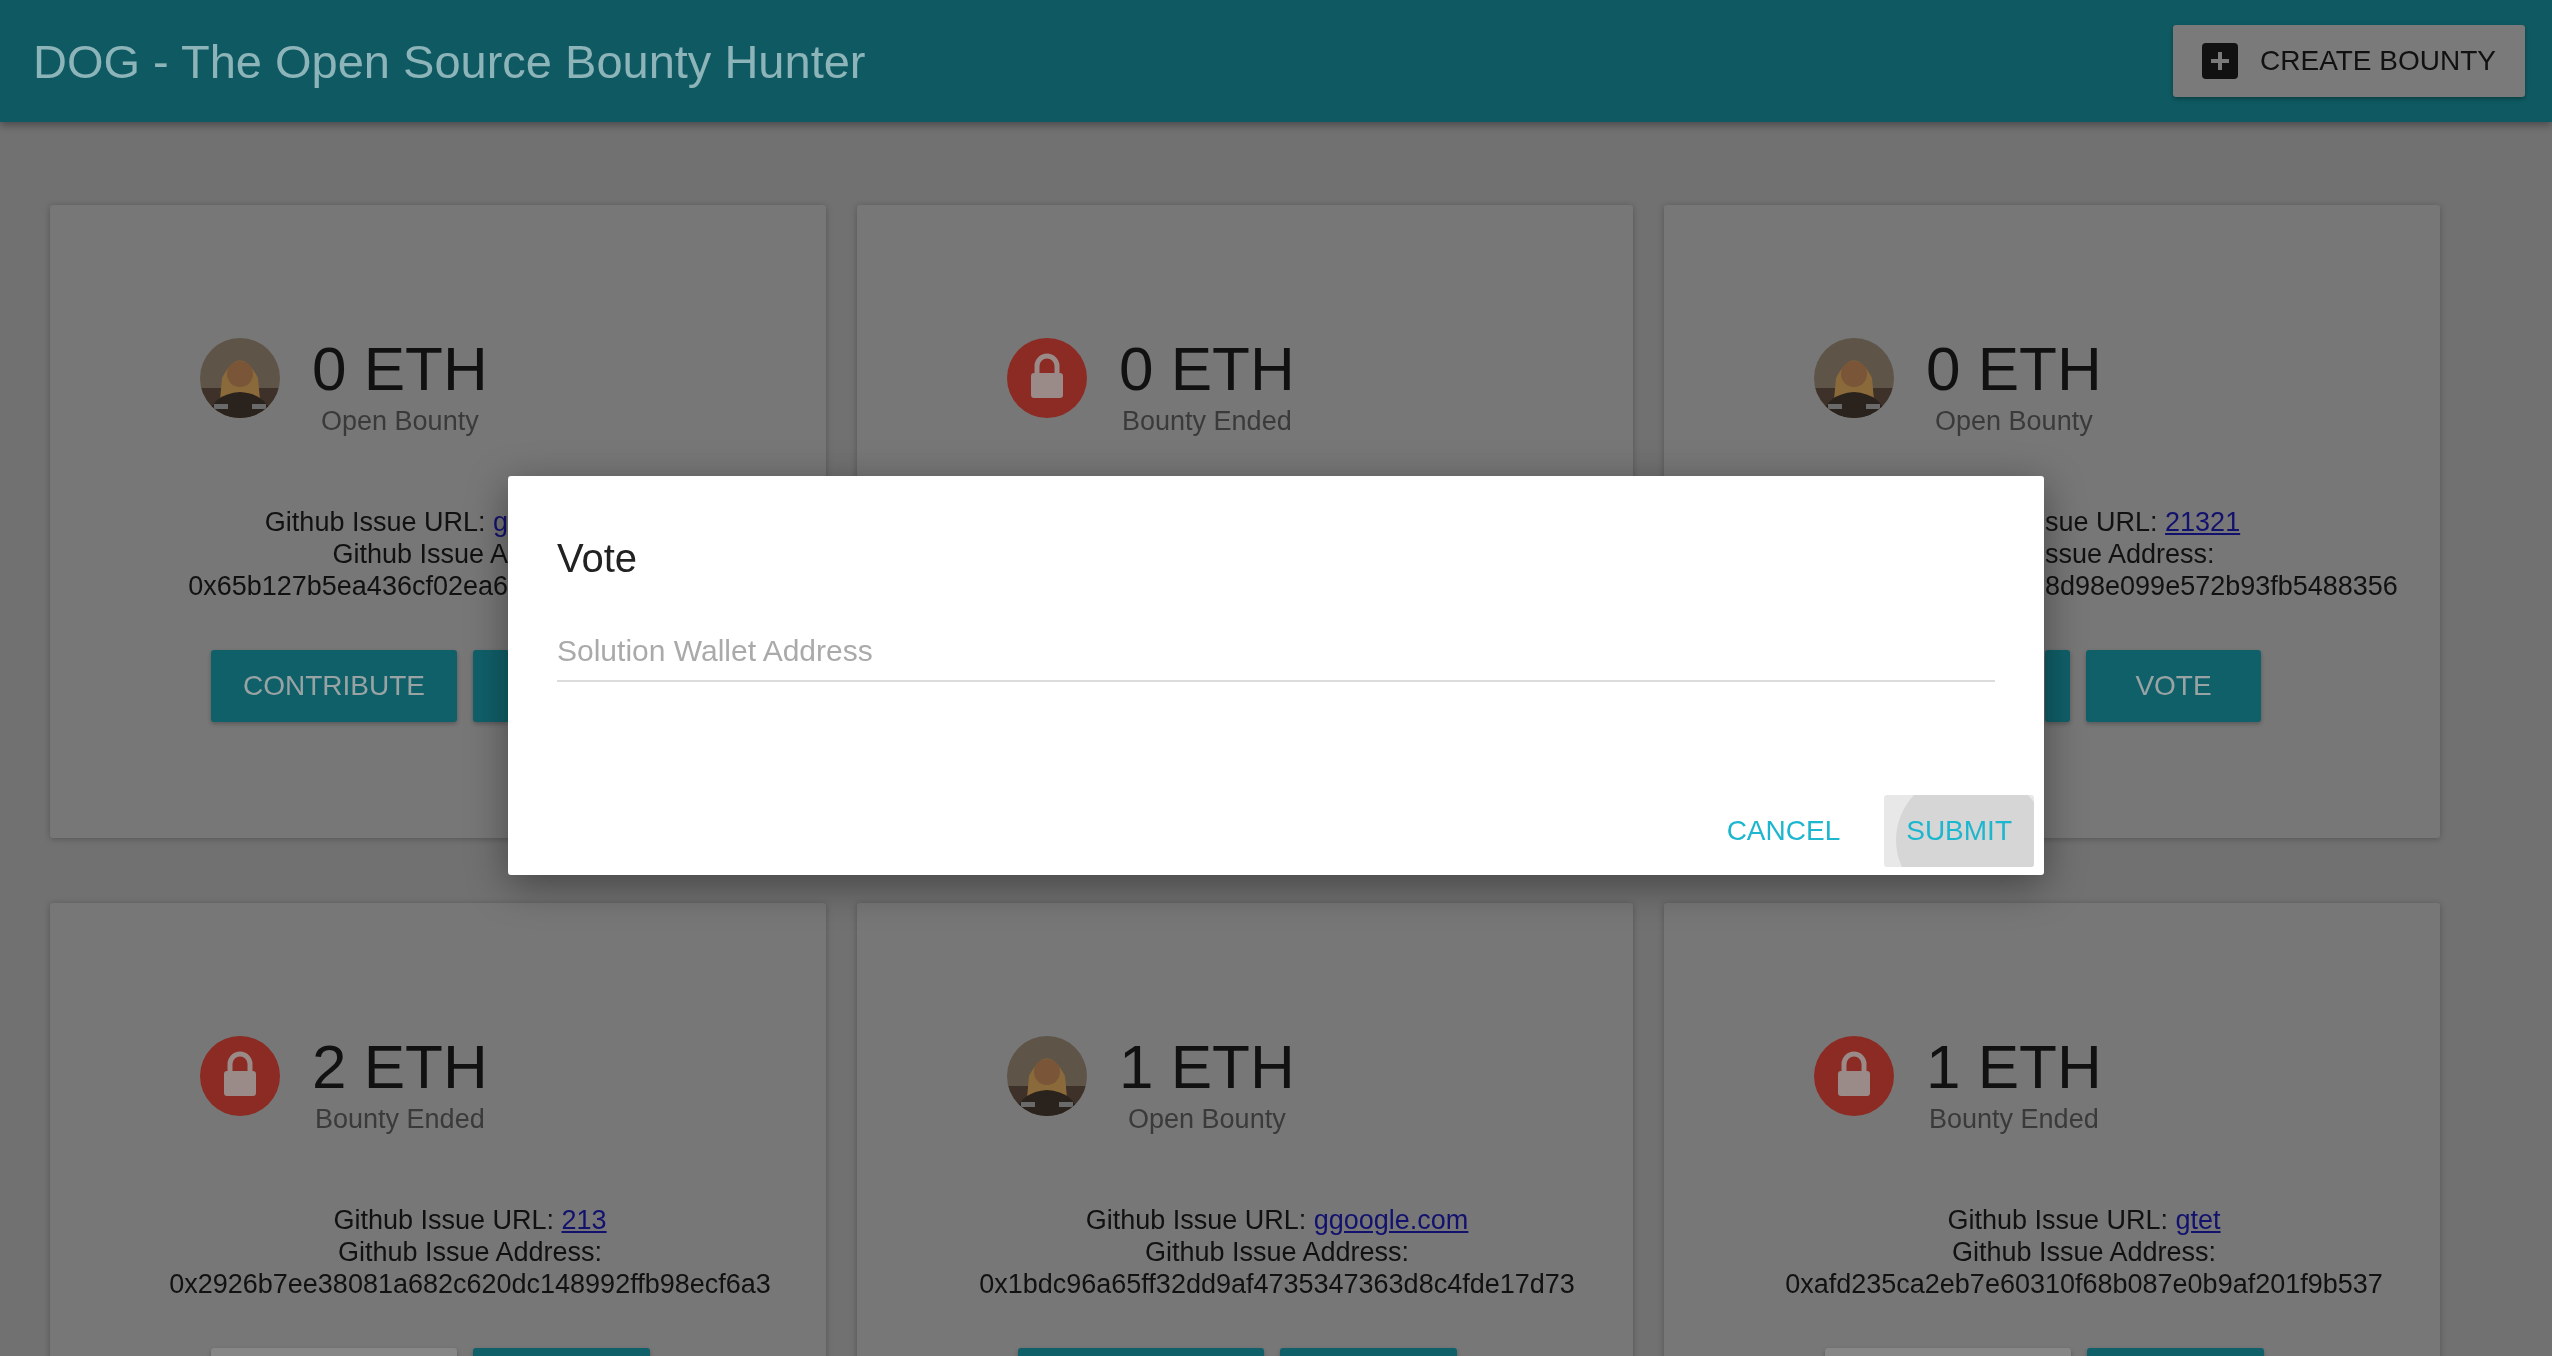 Image resolution: width=2552 pixels, height=1356 pixels. Describe the element at coordinates (334, 686) in the screenshot. I see `action-button: CONTRIBUTE` at that location.